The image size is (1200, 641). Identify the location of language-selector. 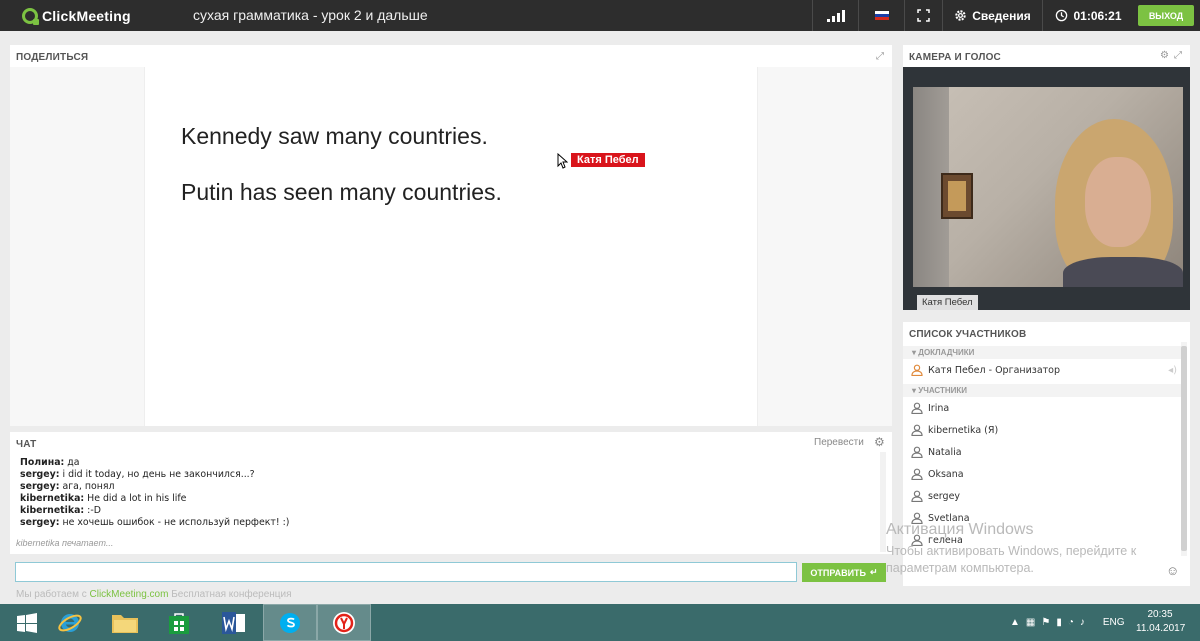
(881, 15).